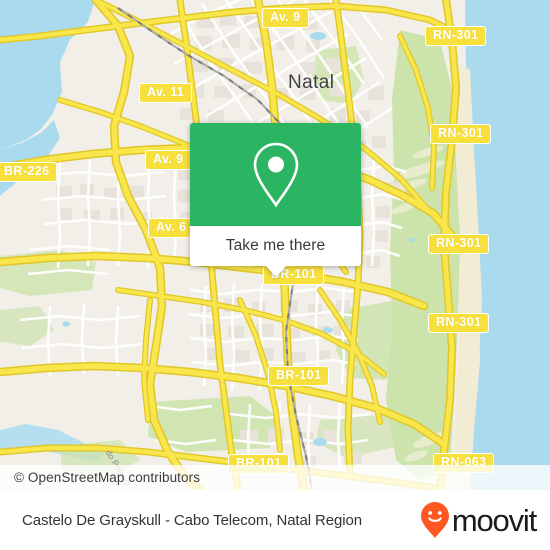 This screenshot has height=550, width=550. What do you see at coordinates (275, 271) in the screenshot?
I see `popup-pointer-tail` at bounding box center [275, 271].